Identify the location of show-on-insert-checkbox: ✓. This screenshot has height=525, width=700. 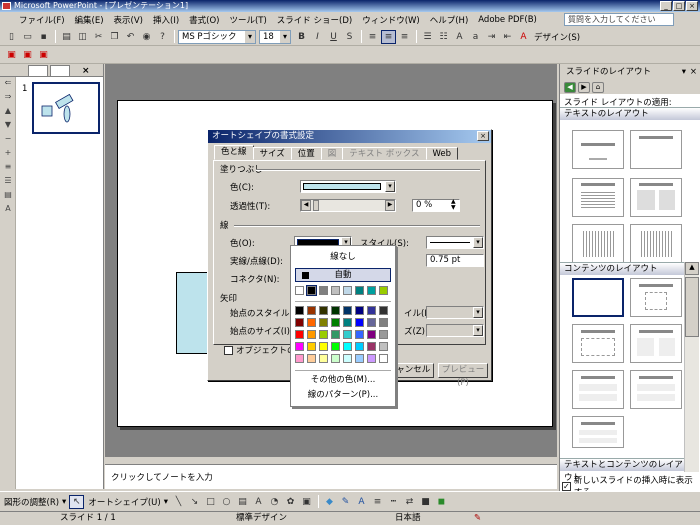
(566, 486).